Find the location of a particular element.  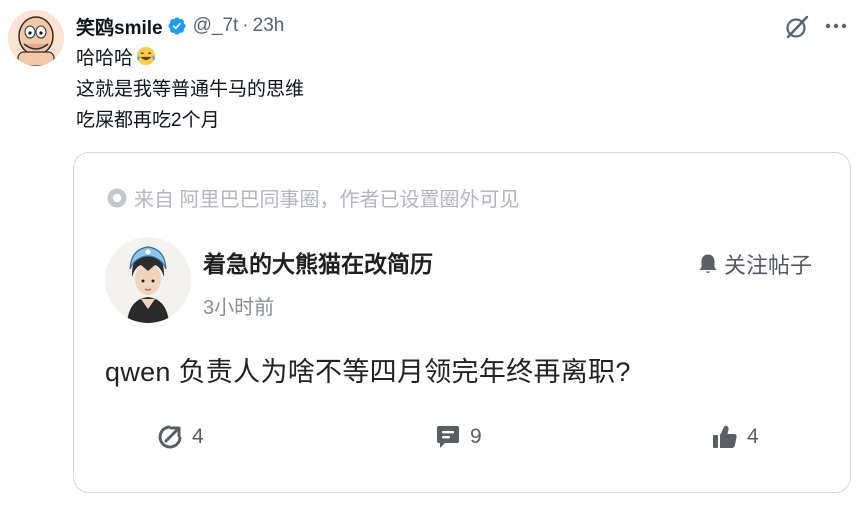

tweet-line-2: 这就是我等普通牛马的思维 is located at coordinates (190, 89).